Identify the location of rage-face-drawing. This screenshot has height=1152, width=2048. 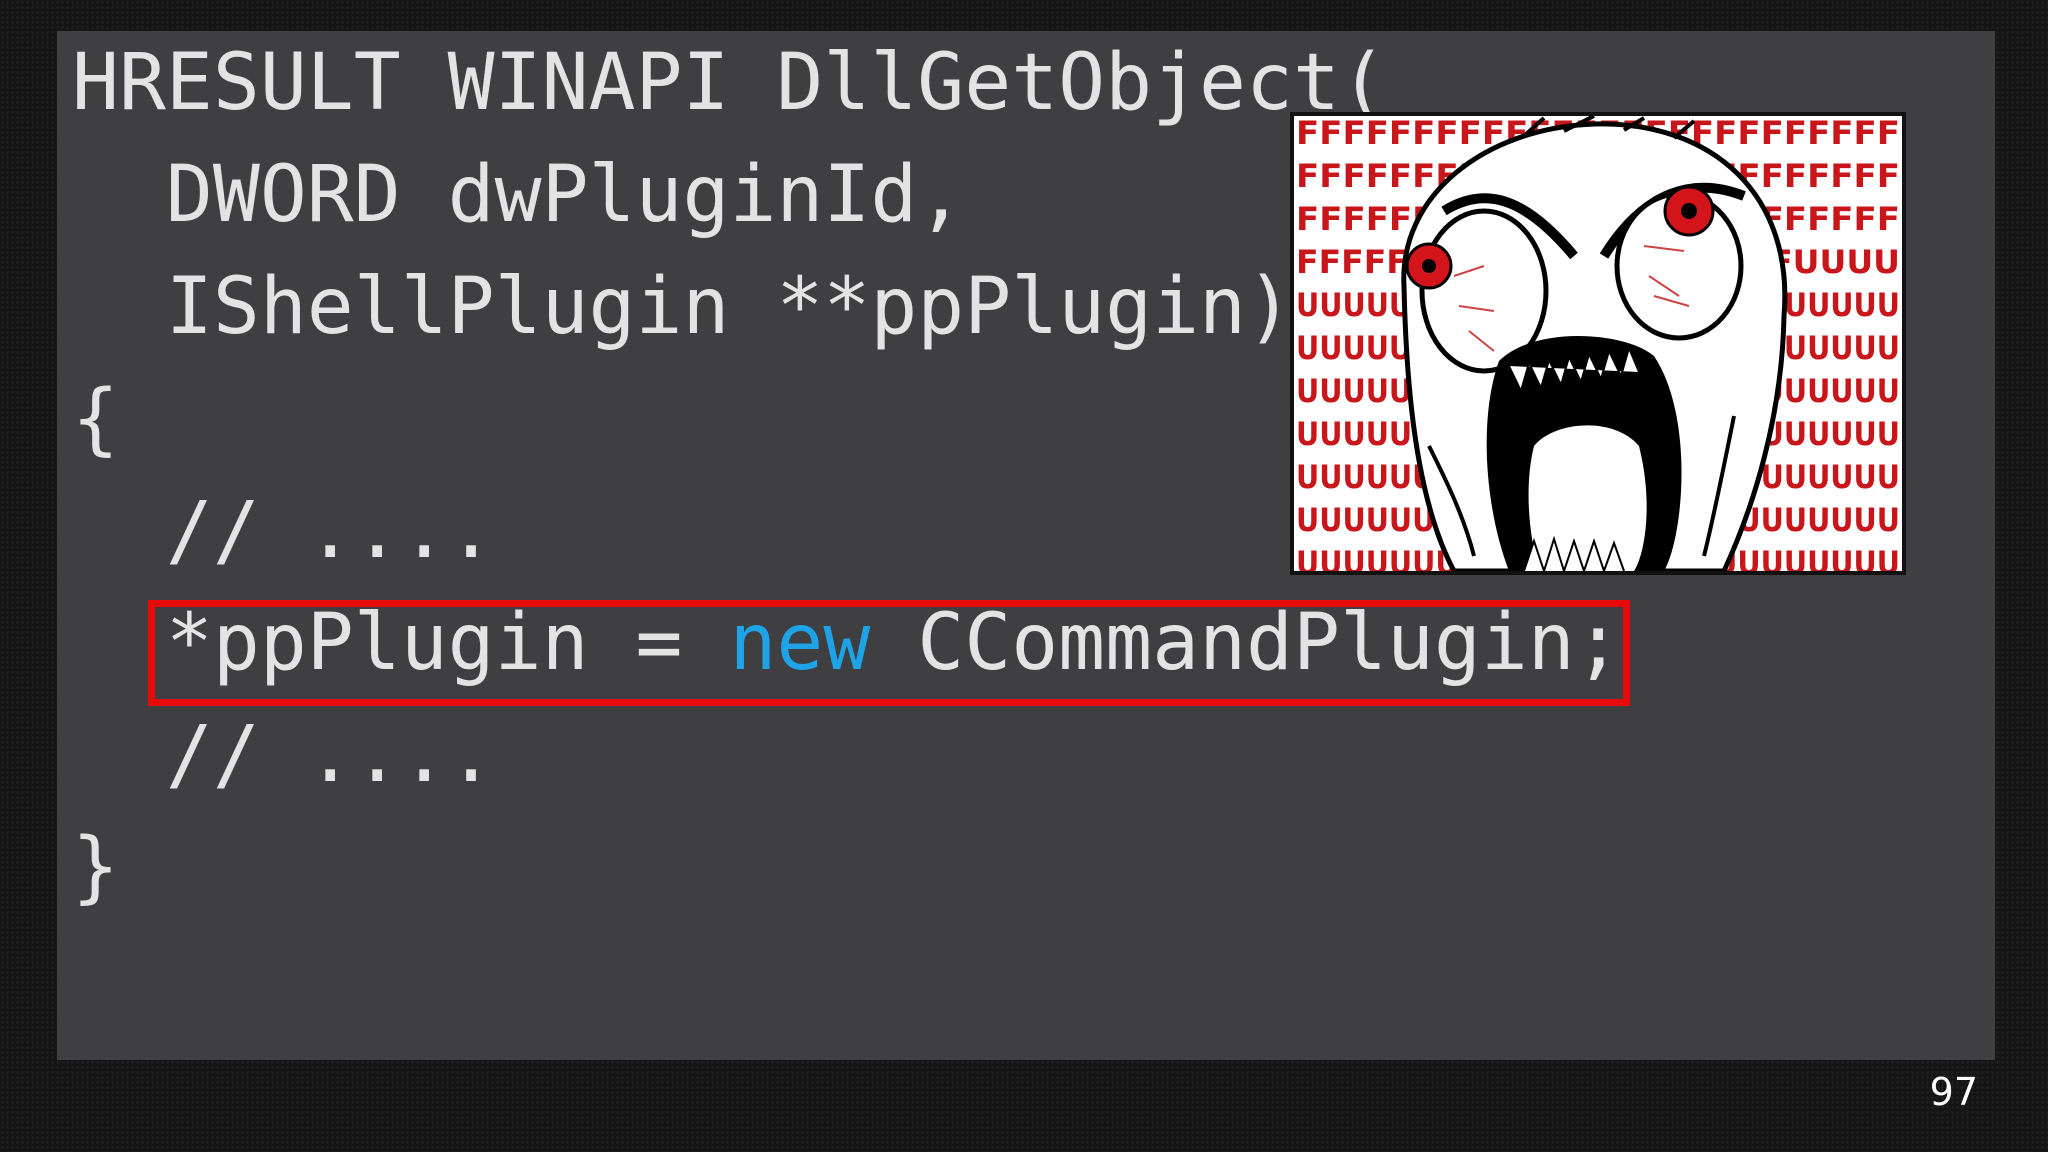
(1594, 343).